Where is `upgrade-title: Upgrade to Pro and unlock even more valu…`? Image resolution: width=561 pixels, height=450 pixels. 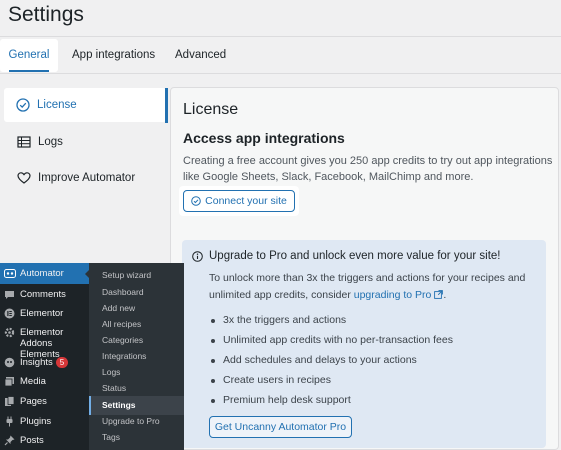
upgrade-title: Upgrade to Pro and unlock even more valu… is located at coordinates (346, 256).